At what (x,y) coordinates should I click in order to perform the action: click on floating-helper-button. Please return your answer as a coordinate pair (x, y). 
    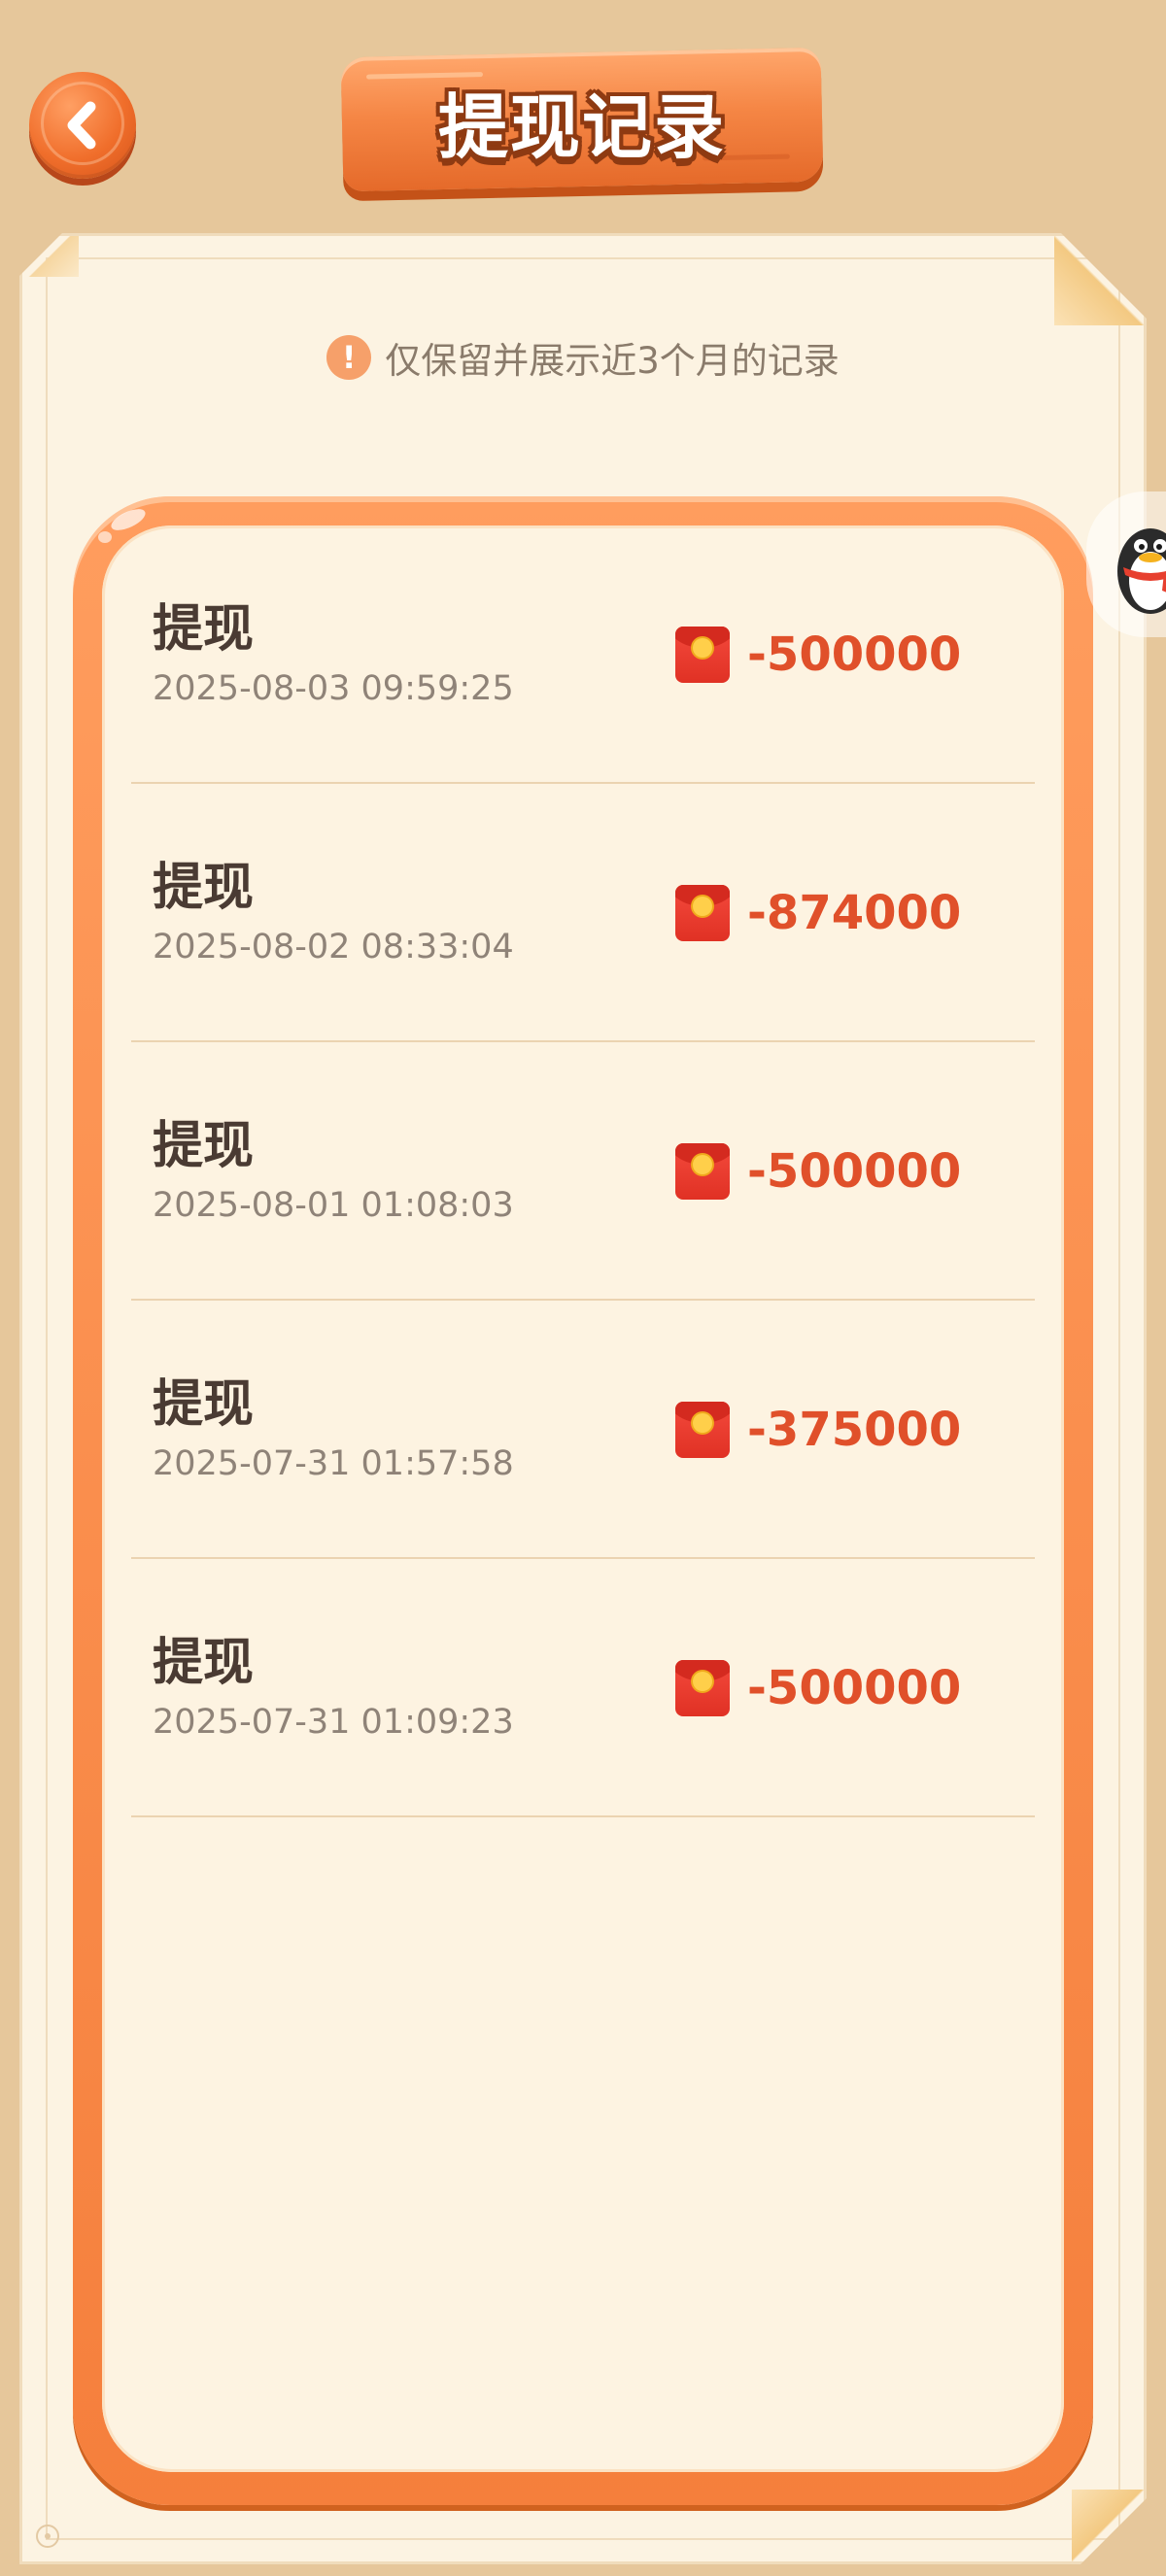
    Looking at the image, I should click on (1126, 564).